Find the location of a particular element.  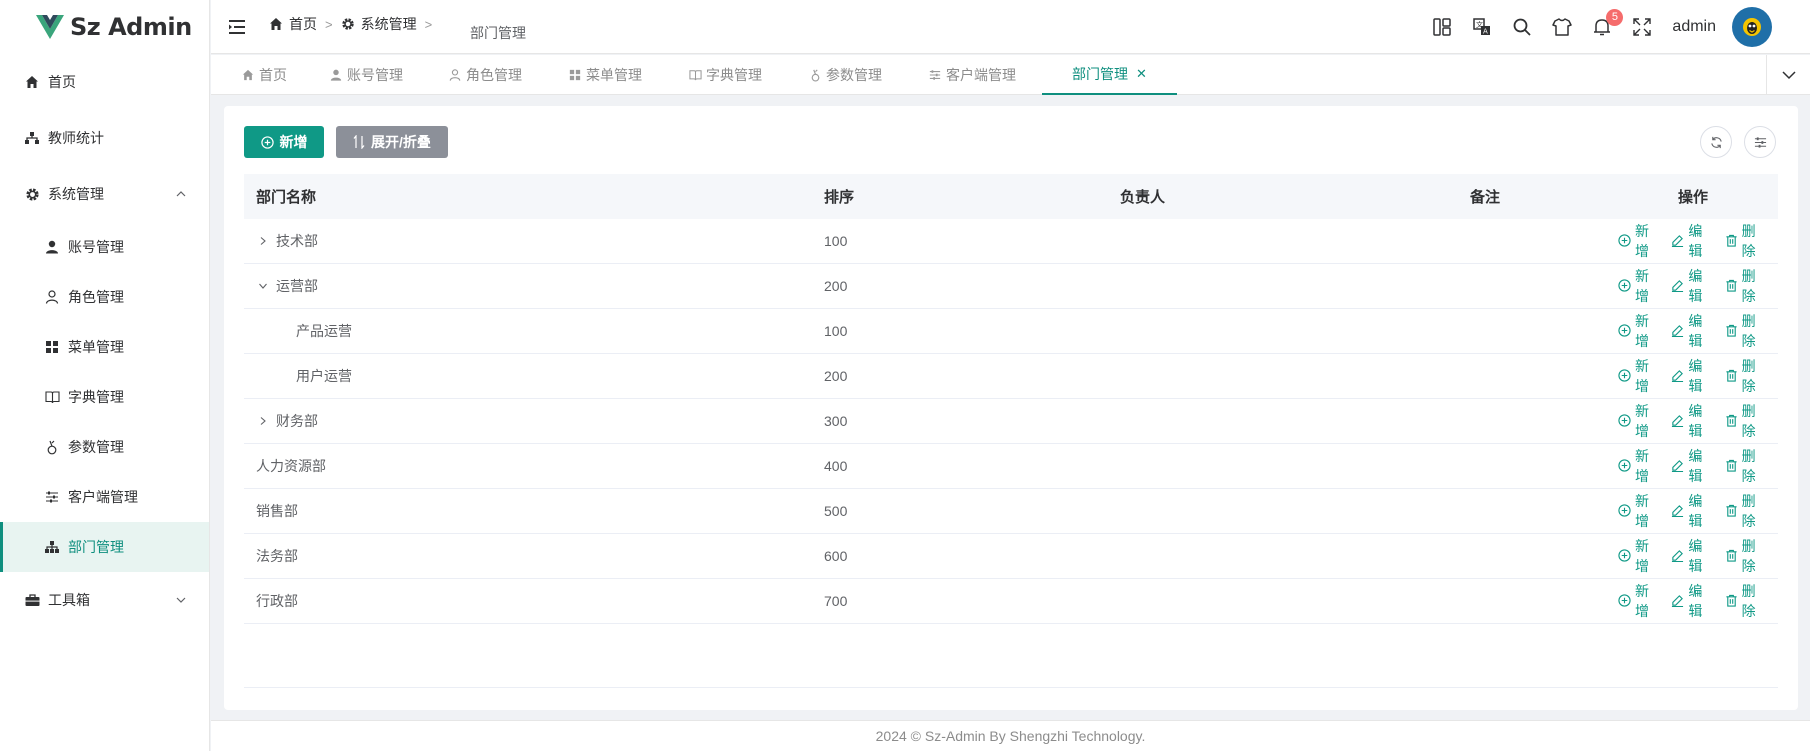

close-icon: ✕ is located at coordinates (1141, 74).